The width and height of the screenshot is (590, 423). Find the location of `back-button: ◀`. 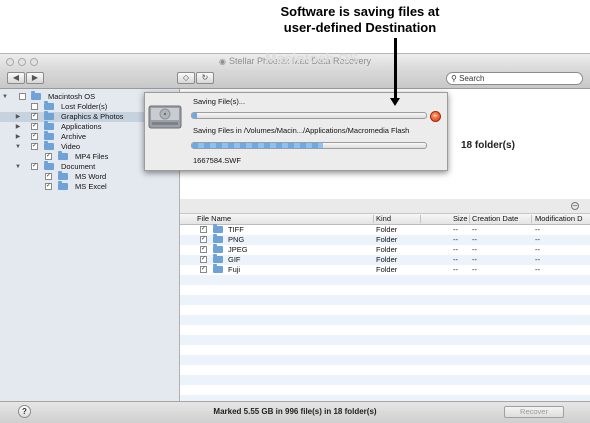

back-button: ◀ is located at coordinates (16, 78).